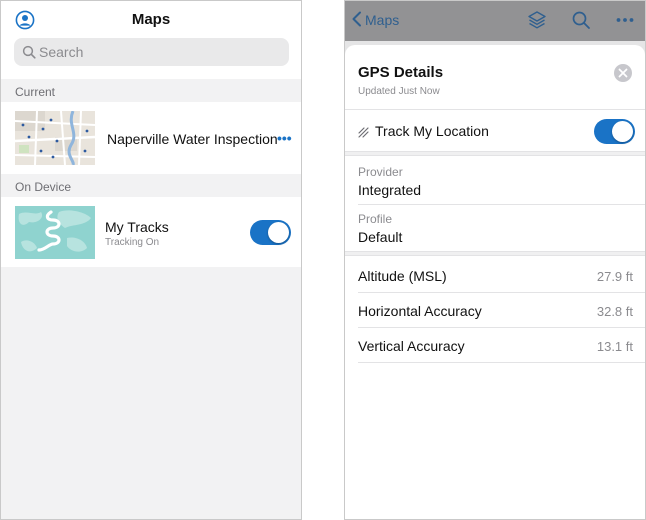 The width and height of the screenshot is (646, 520). I want to click on close-icon, so click(623, 73).